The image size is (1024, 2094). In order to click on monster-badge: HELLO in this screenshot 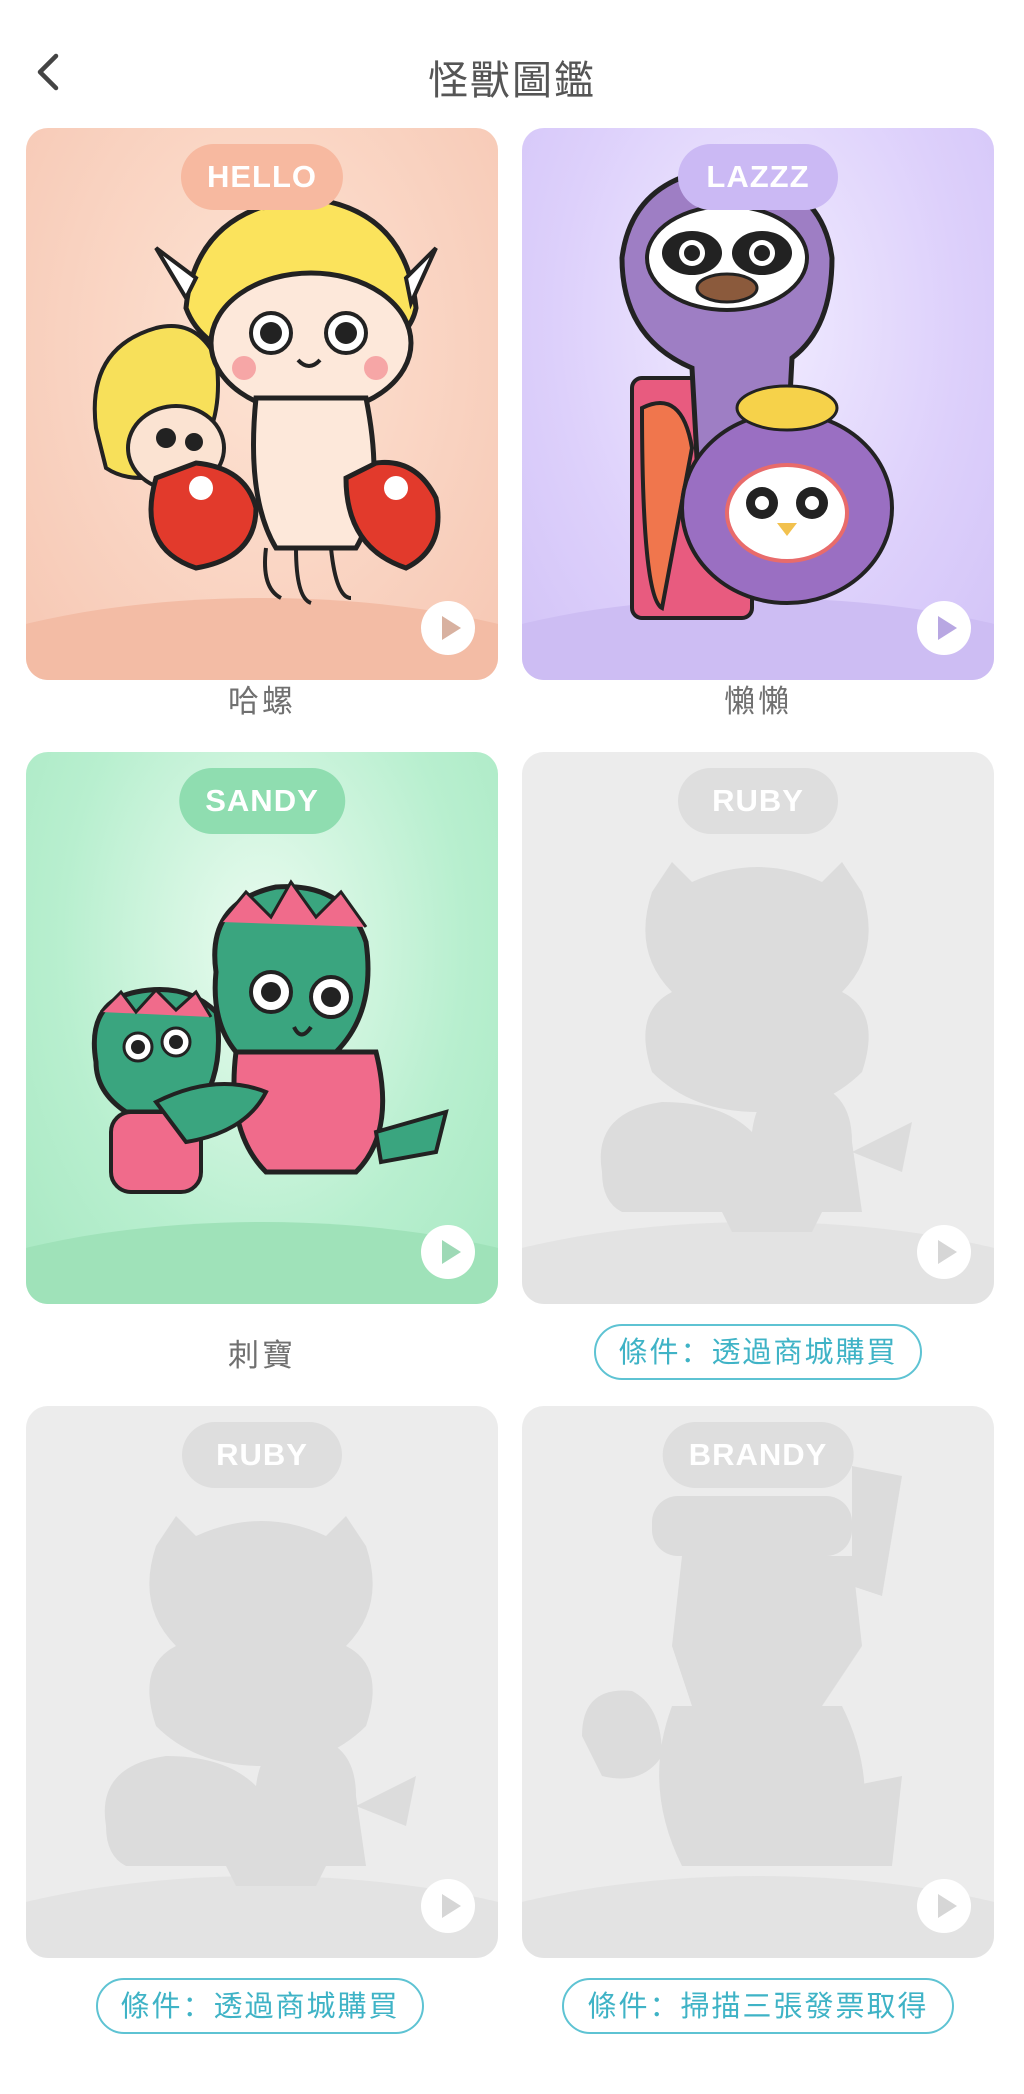, I will do `click(262, 177)`.